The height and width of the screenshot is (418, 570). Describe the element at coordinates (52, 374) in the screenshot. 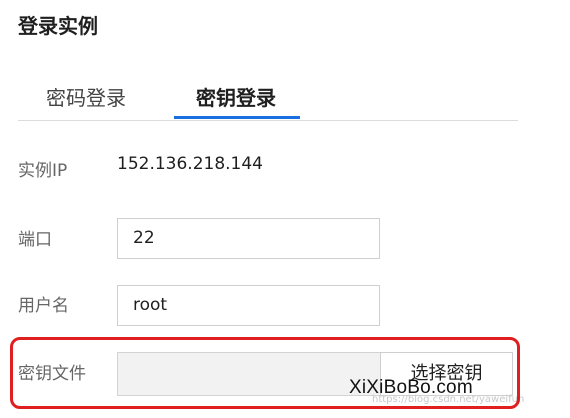

I see `key-file-label: 密钥文件` at that location.